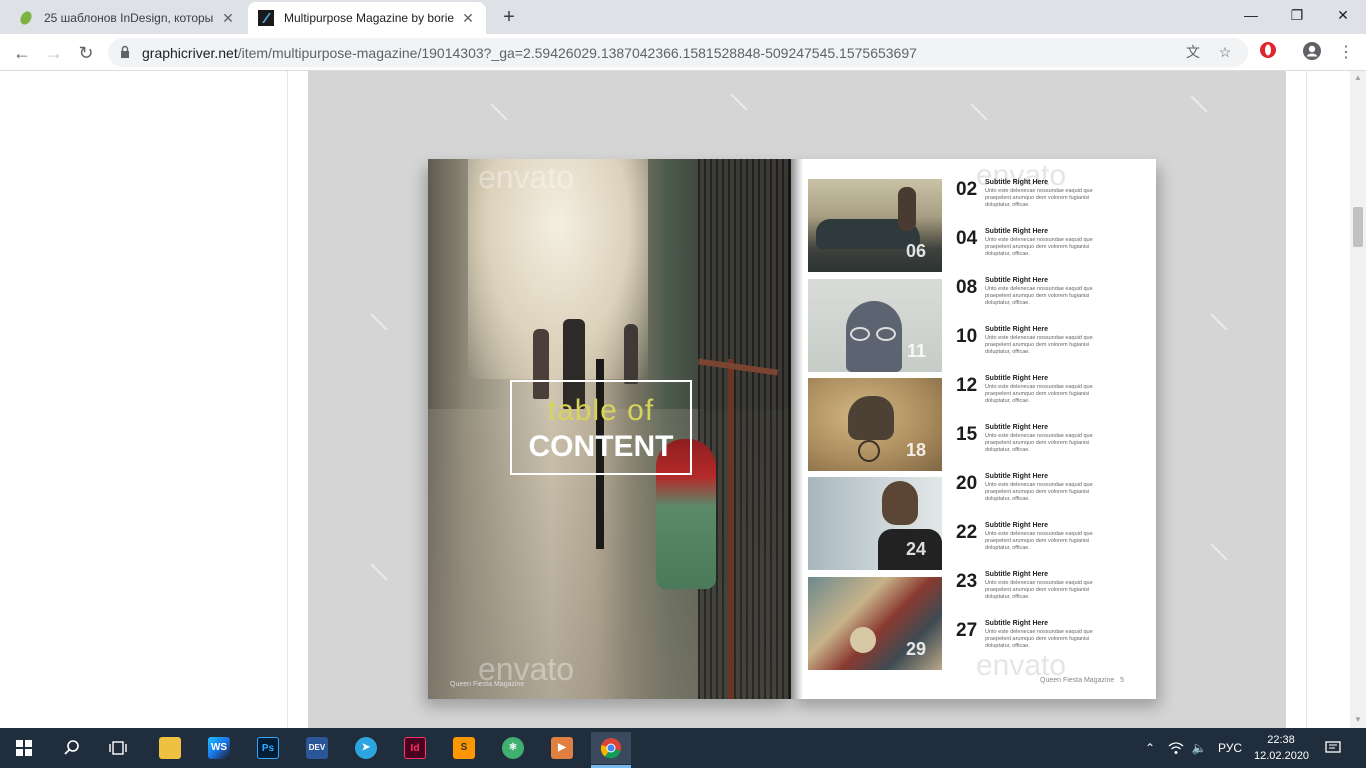  What do you see at coordinates (1122, 680) in the screenshot?
I see `footer-page-number: 5` at bounding box center [1122, 680].